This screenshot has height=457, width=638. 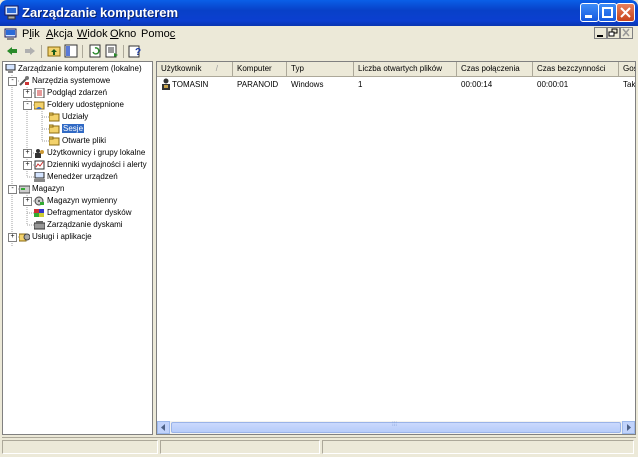 I want to click on computer-management-icon, so click(x=11, y=12).